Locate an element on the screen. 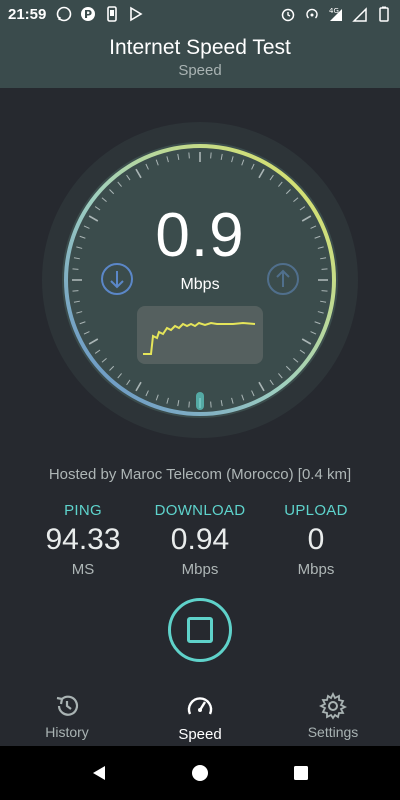 This screenshot has width=400, height=800. hotspot-icon is located at coordinates (312, 13).